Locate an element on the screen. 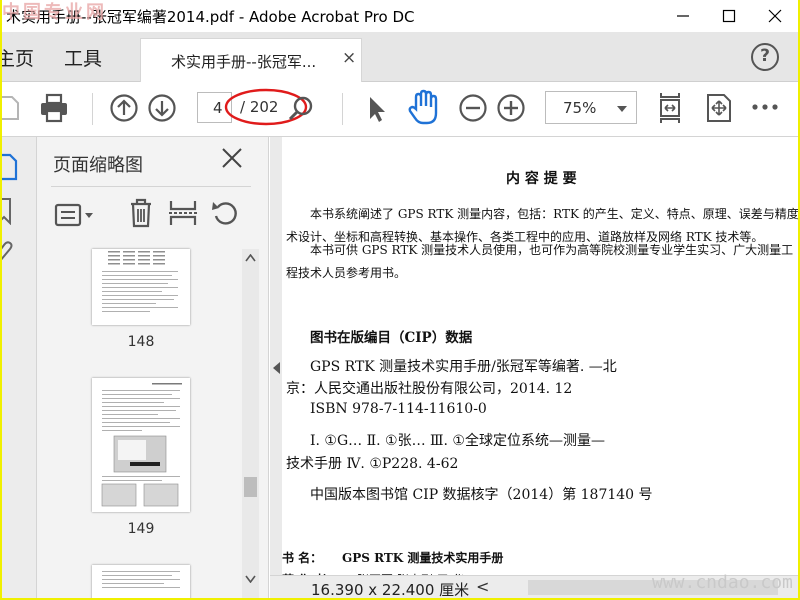 Image resolution: width=800 pixels, height=600 pixels. select-tool-button is located at coordinates (377, 109).